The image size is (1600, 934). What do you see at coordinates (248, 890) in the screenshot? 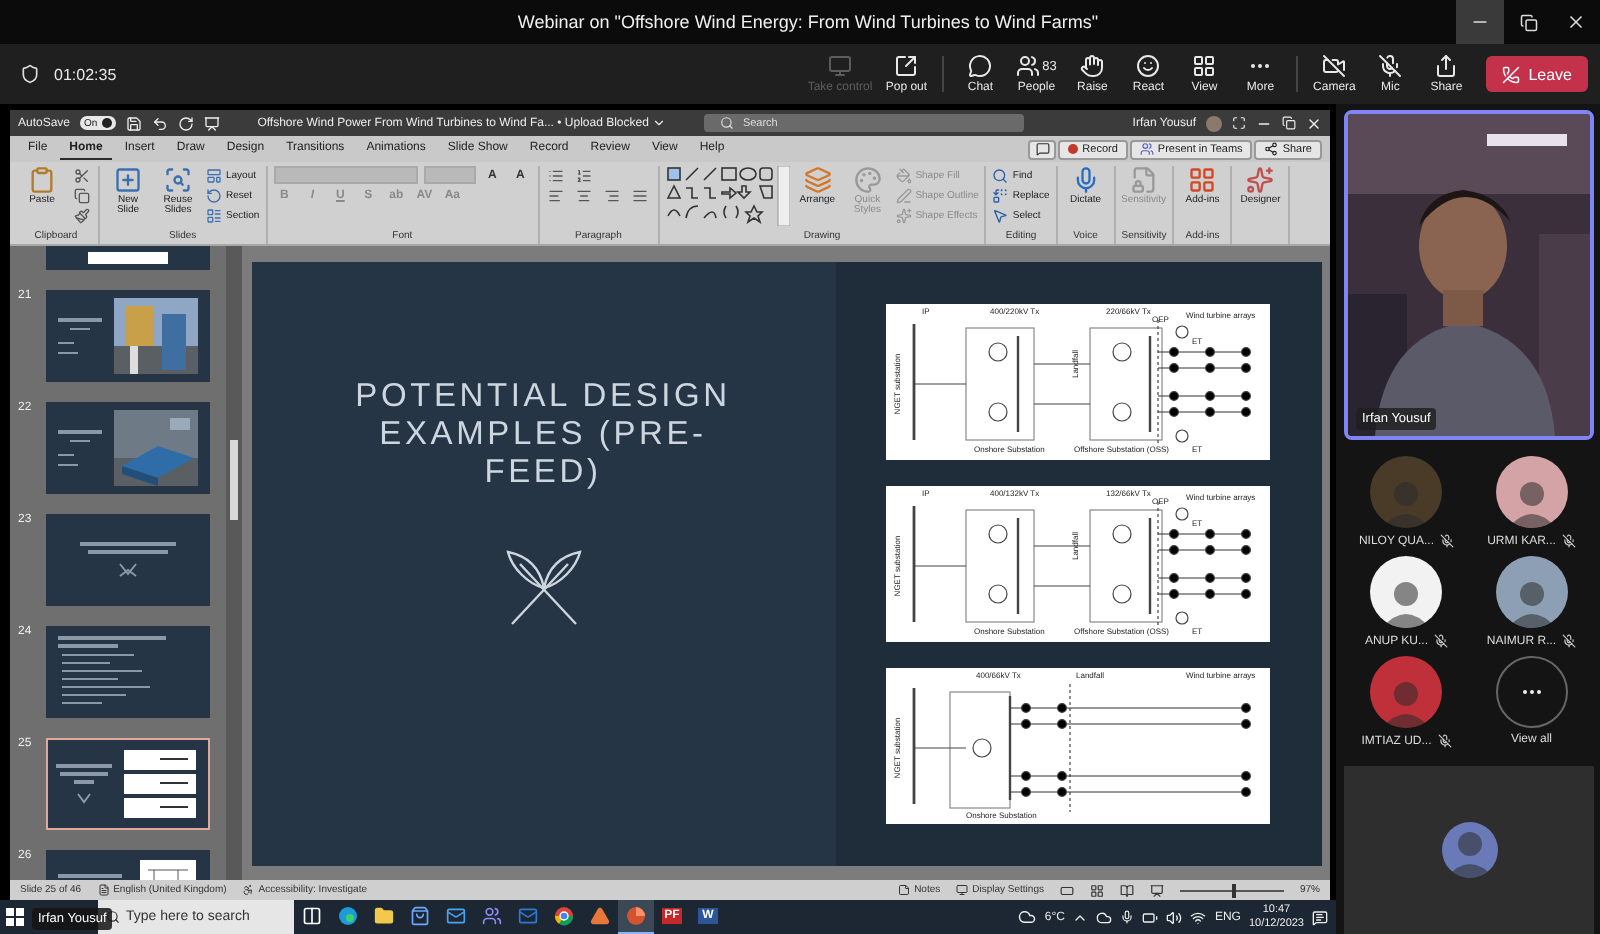
I see `accessibility-icon` at bounding box center [248, 890].